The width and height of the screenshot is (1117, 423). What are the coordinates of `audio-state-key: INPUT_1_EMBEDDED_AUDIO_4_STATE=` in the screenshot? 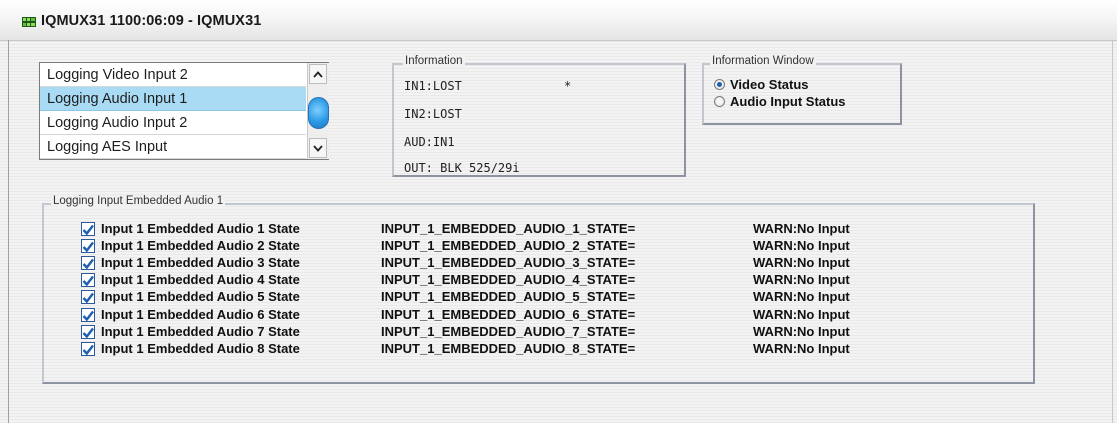 It's located at (508, 280).